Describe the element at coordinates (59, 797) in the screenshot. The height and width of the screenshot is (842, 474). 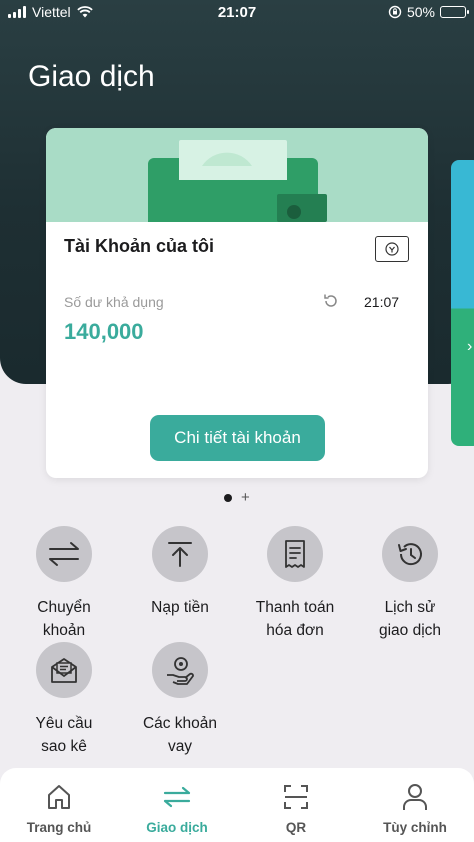
I see `home-icon` at that location.